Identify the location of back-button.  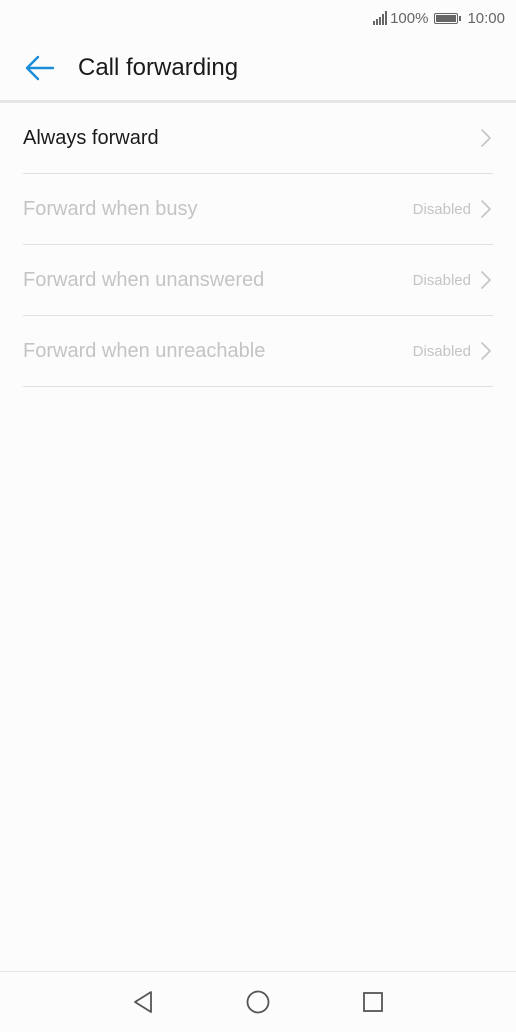
(40, 68).